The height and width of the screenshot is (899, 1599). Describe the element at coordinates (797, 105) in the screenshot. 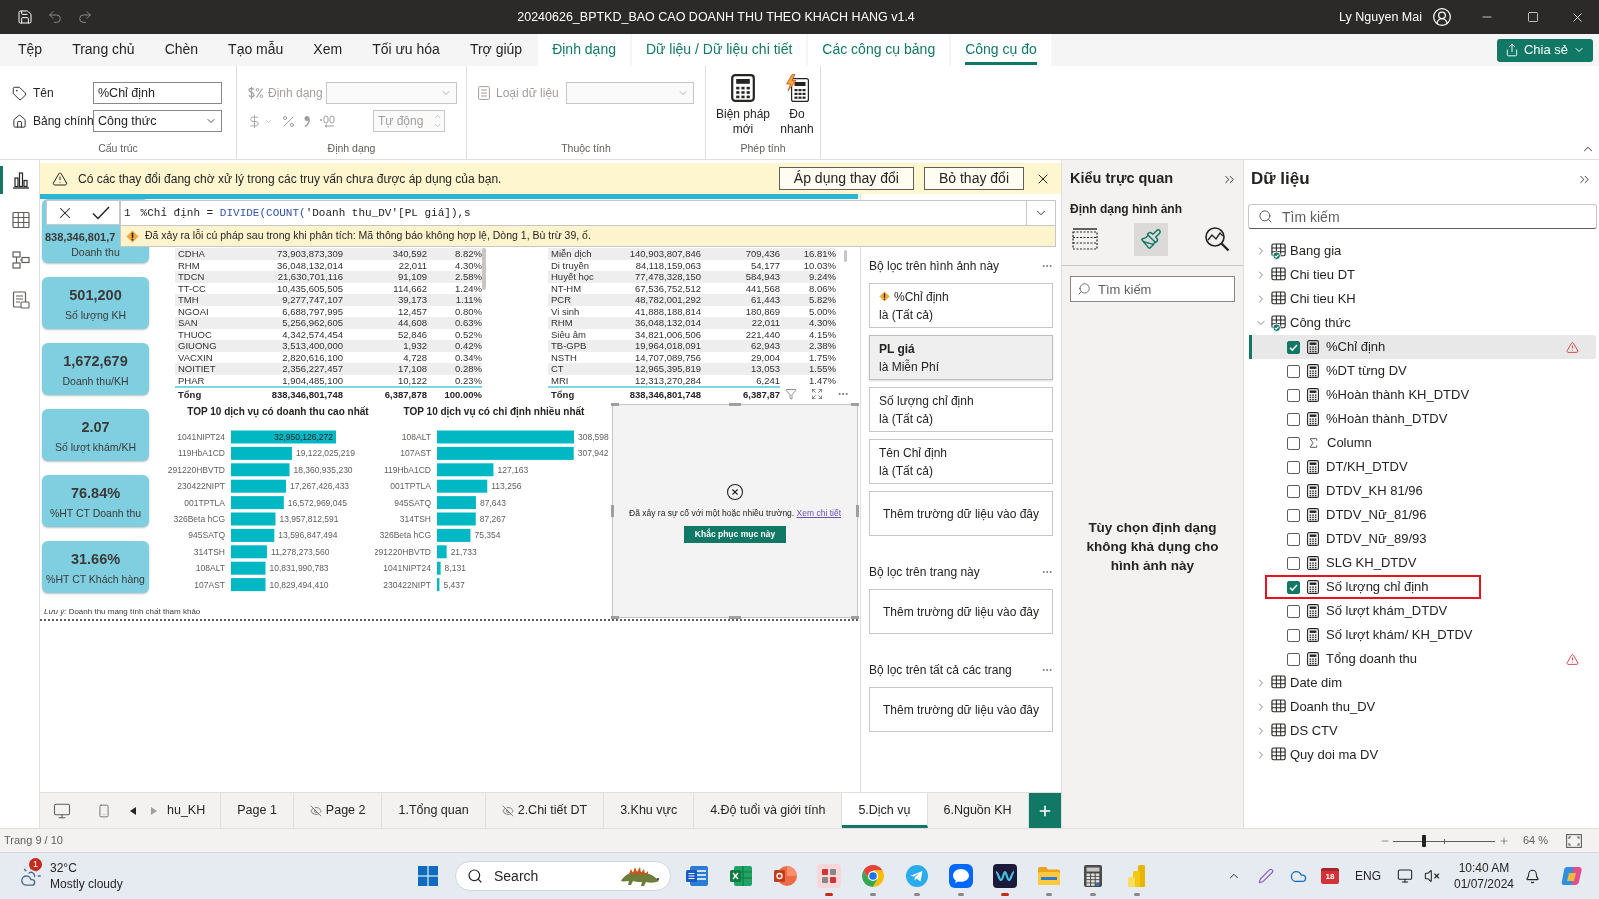

I see `ribbon-button: Đo nhanh` at that location.